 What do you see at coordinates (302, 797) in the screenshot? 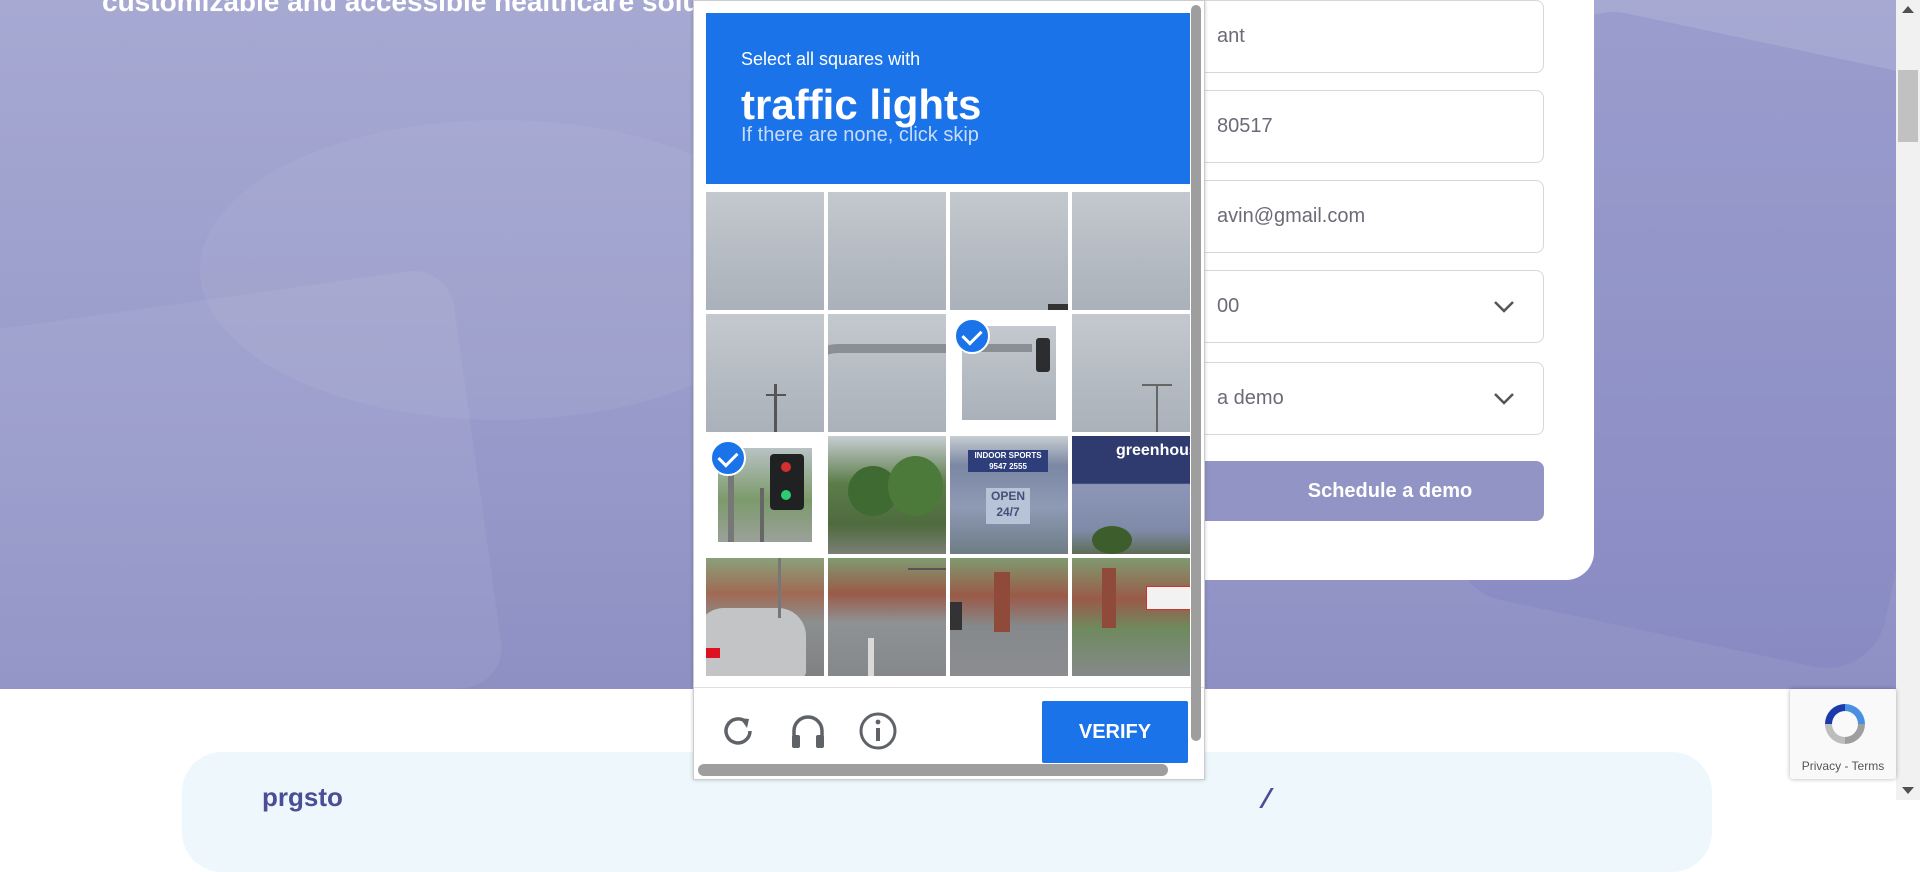
I see `section-heading: prgsto` at bounding box center [302, 797].